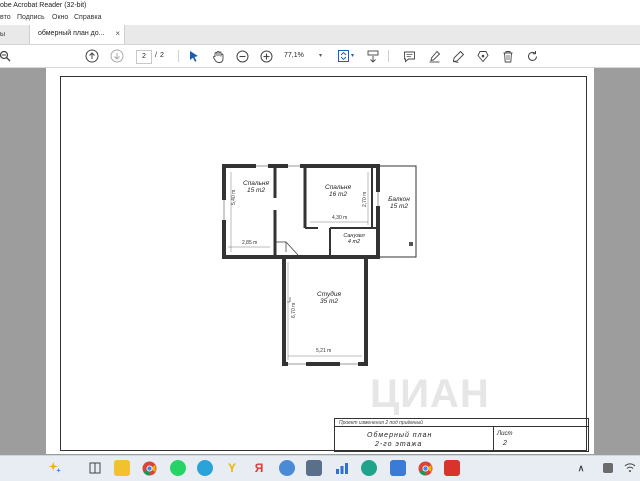 Image resolution: width=640 pixels, height=481 pixels. What do you see at coordinates (5, 17) in the screenshot?
I see `menu-item-edit: вто` at bounding box center [5, 17].